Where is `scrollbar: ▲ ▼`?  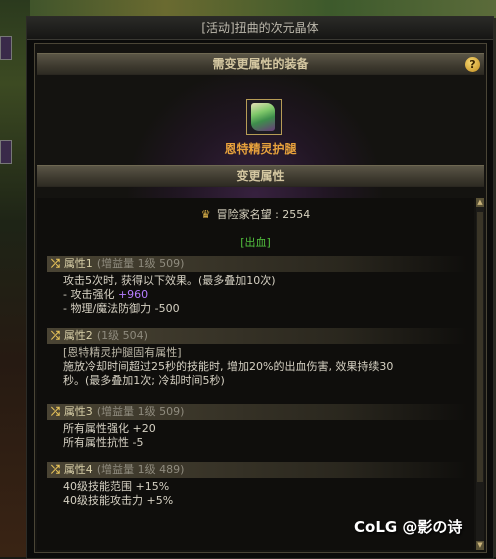 scrollbar: ▲ ▼ is located at coordinates (480, 374).